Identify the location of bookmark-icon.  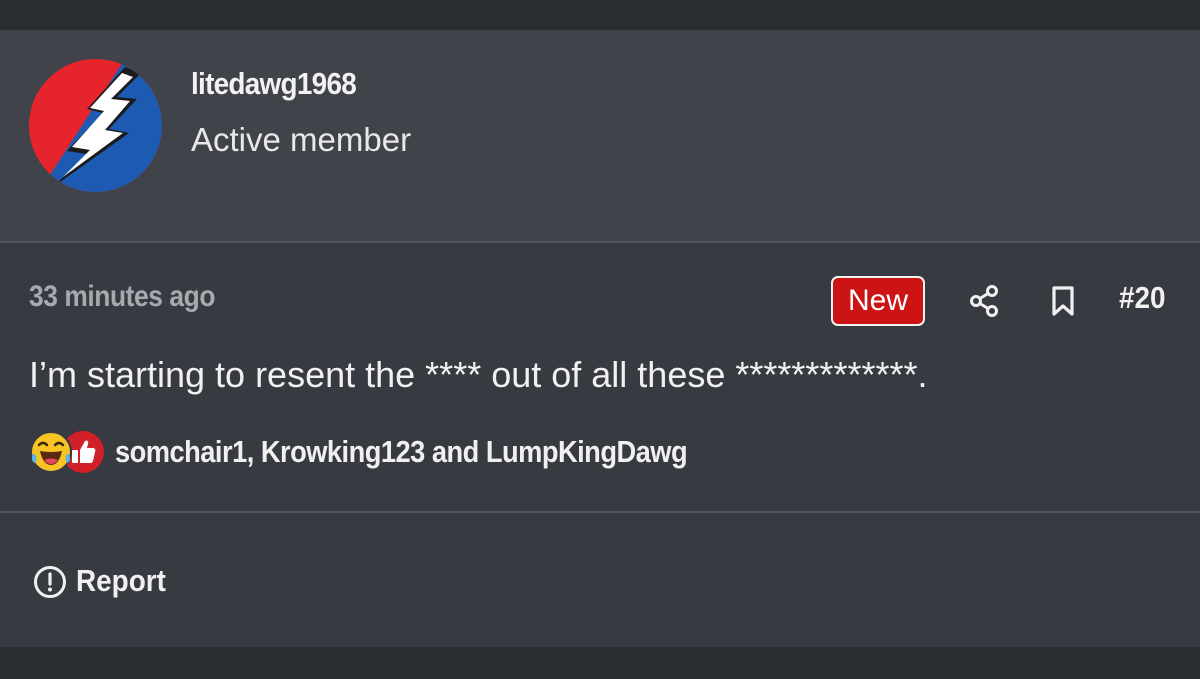
(1063, 301).